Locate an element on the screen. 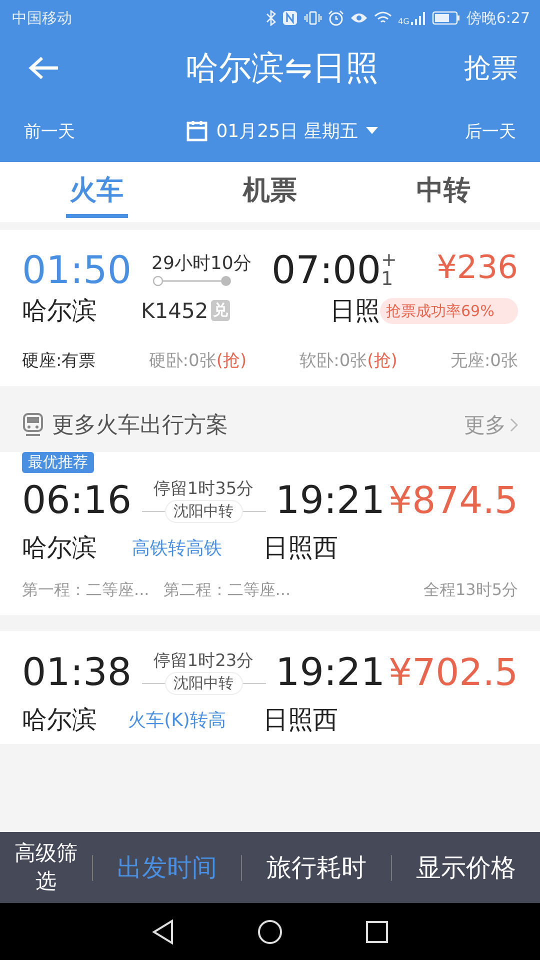 The height and width of the screenshot is (960, 540). success-rate-badge: 抢票成功率69% is located at coordinates (449, 311).